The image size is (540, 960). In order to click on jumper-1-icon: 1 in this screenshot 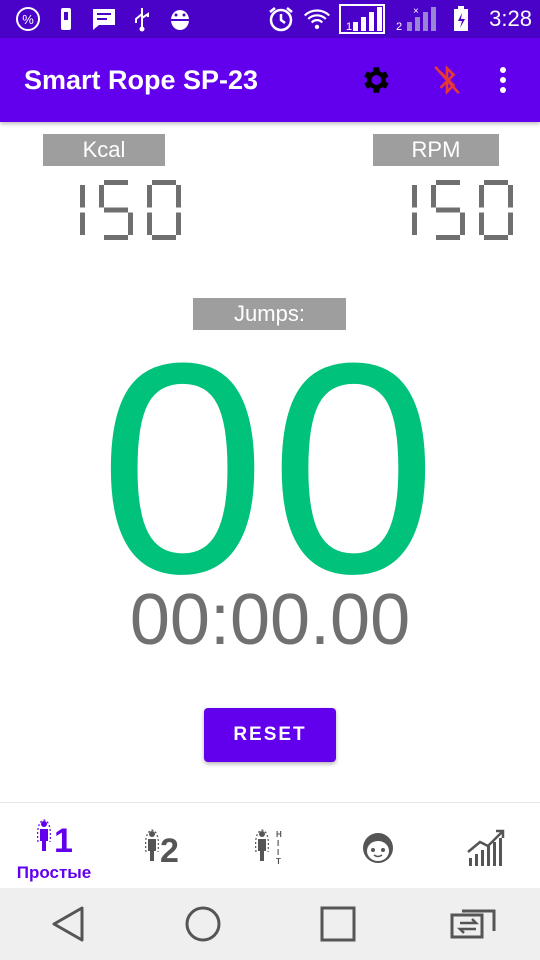, I will do `click(54, 838)`.